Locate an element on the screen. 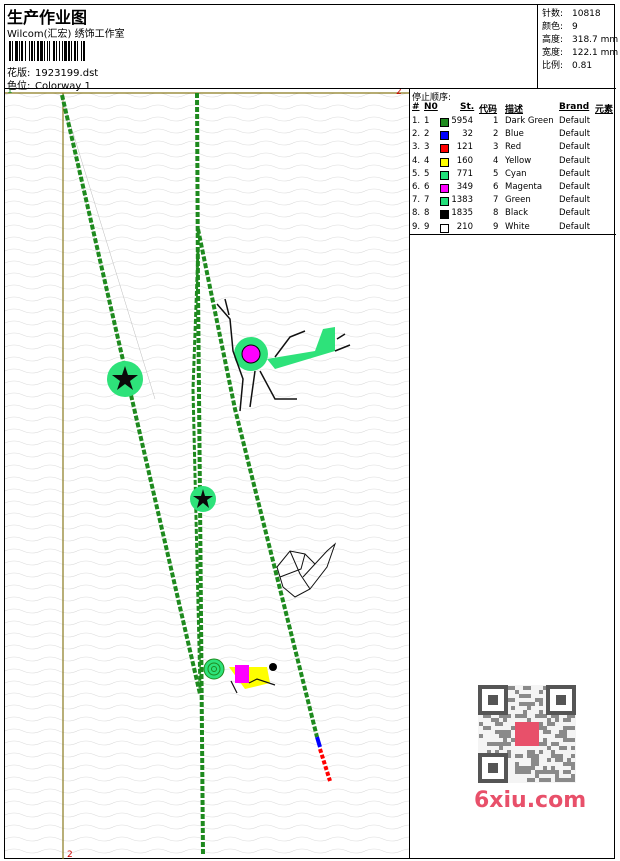 The width and height of the screenshot is (620, 861). thread-code: 5 is located at coordinates (496, 173).